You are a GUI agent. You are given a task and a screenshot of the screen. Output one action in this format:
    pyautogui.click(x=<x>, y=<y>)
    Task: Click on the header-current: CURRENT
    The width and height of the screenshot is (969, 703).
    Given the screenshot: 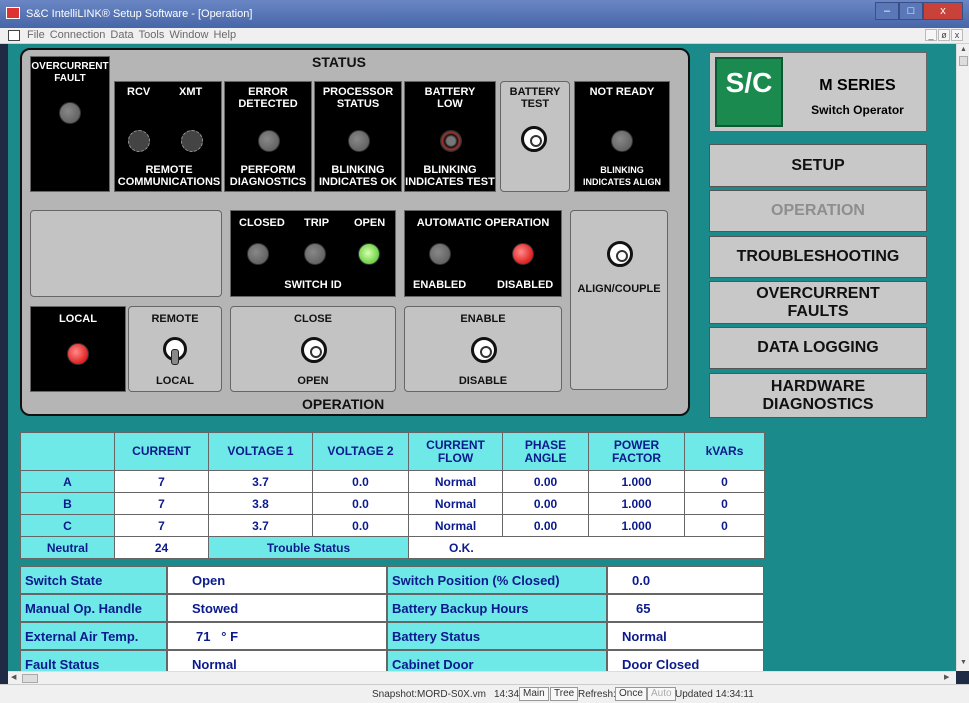 What is the action you would take?
    pyautogui.click(x=161, y=451)
    